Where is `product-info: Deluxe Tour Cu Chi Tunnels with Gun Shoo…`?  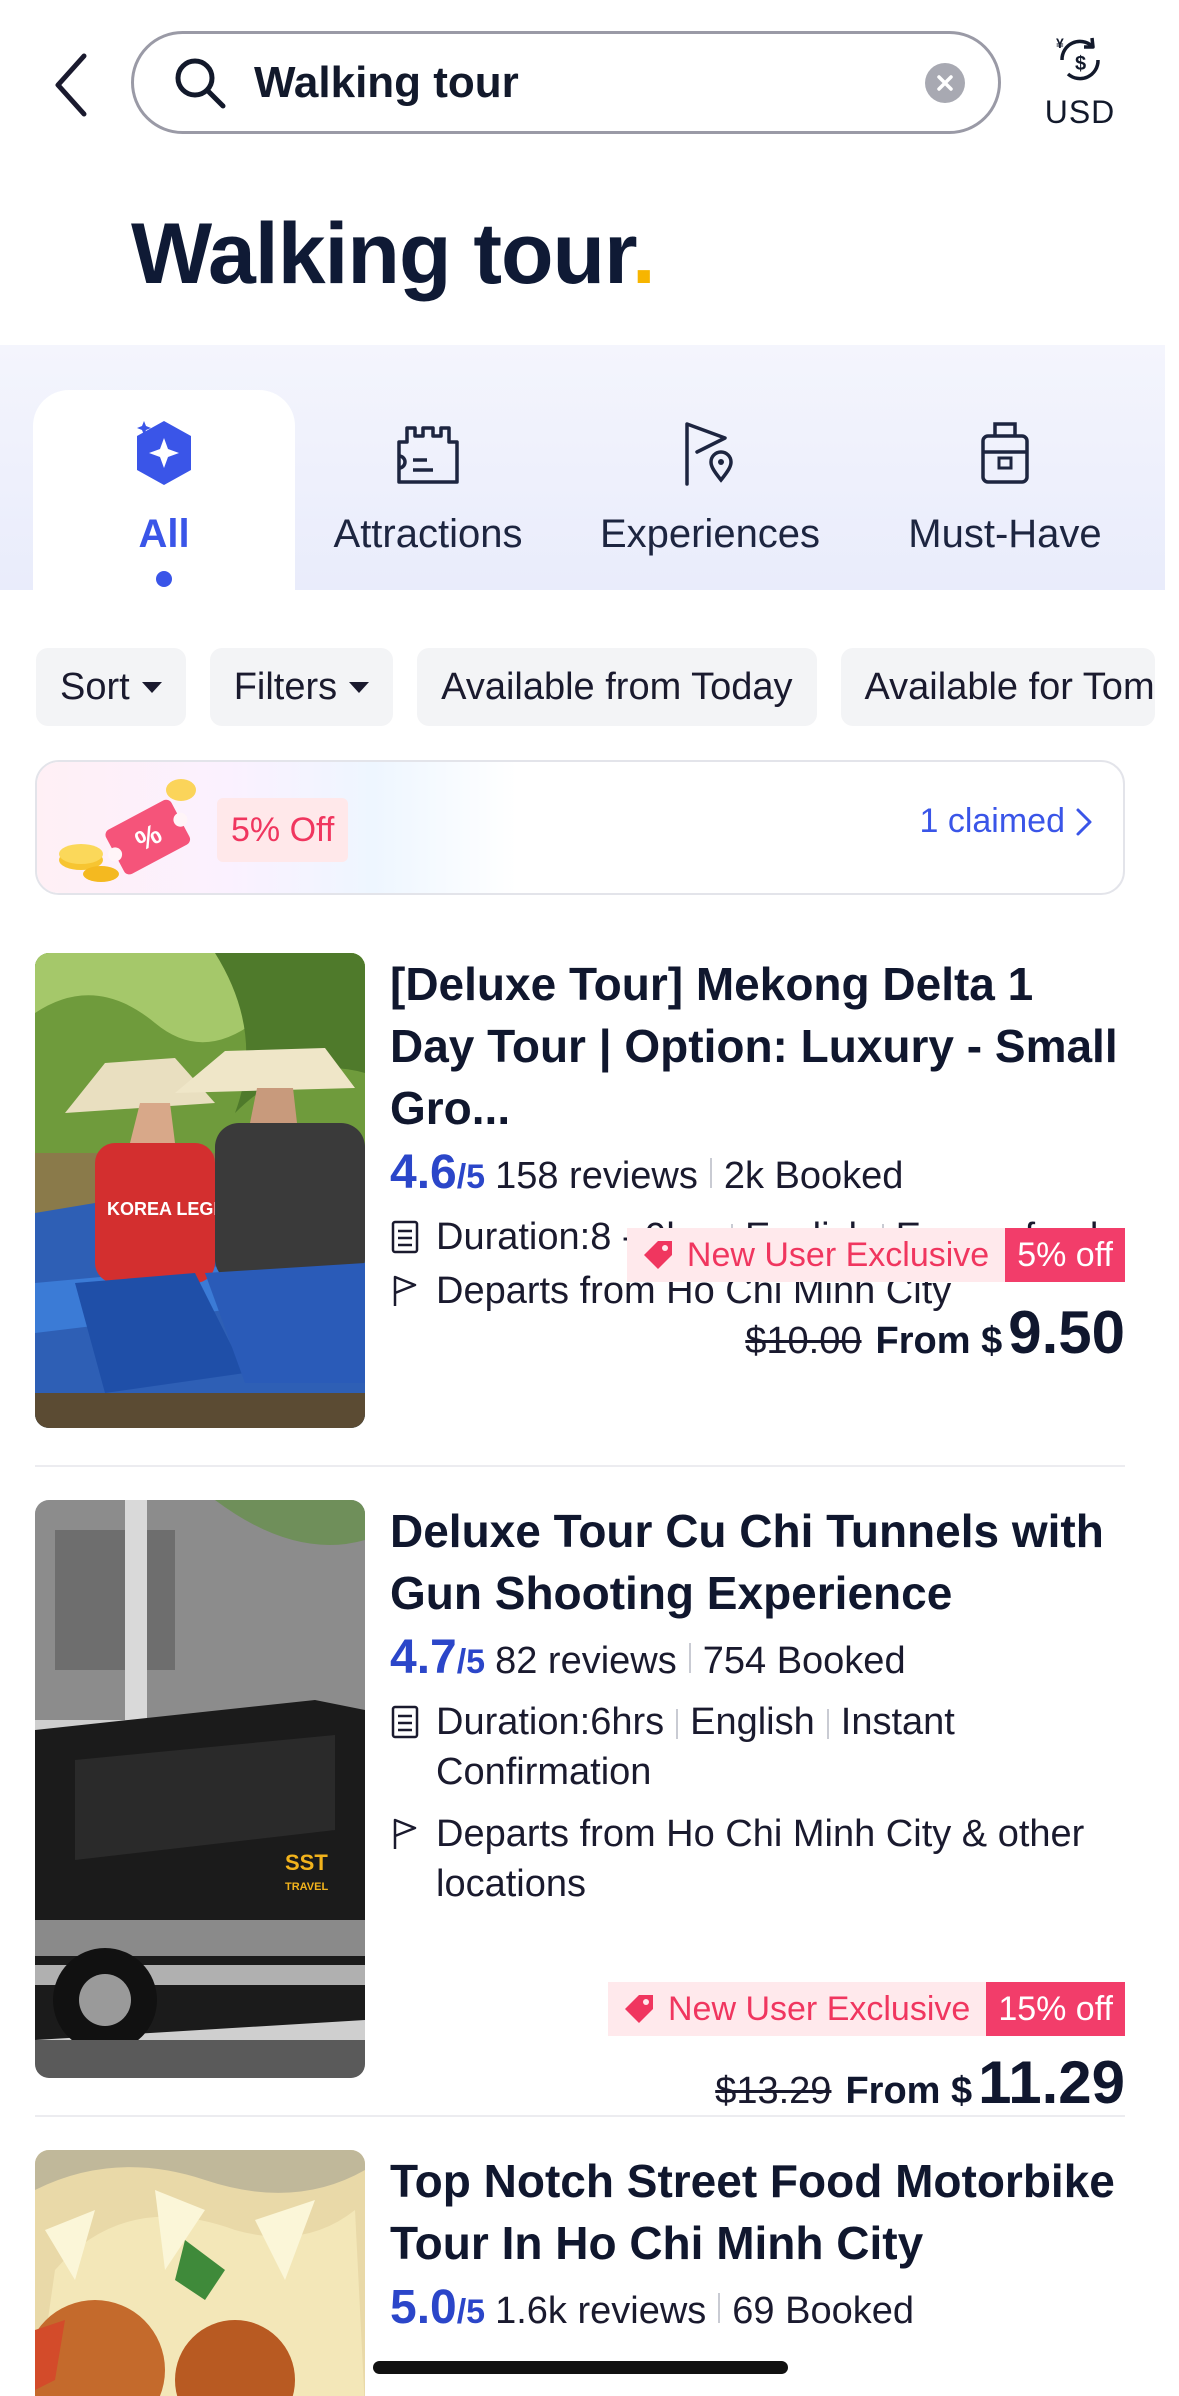
product-info: Deluxe Tour Cu Chi Tunnels with Gun Shoo… is located at coordinates (760, 1704).